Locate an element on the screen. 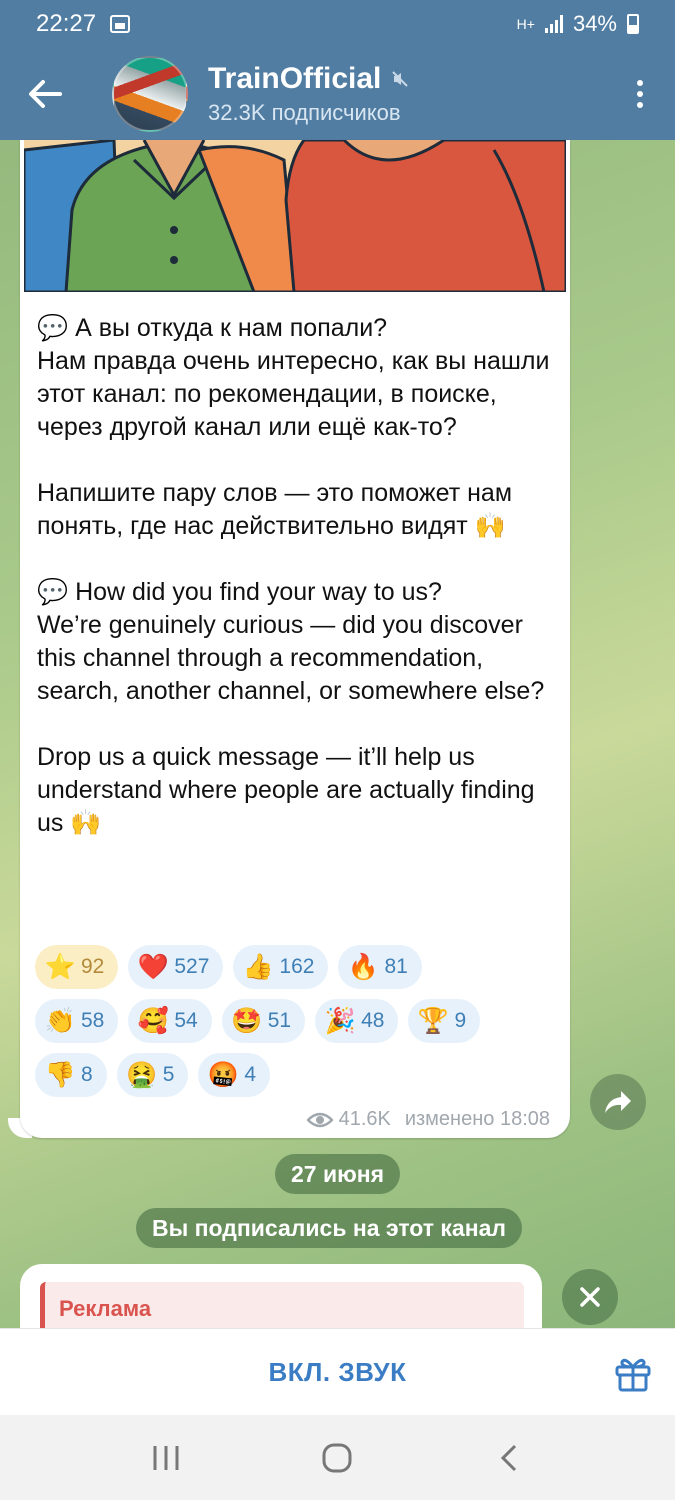  people-illustration is located at coordinates (295, 216).